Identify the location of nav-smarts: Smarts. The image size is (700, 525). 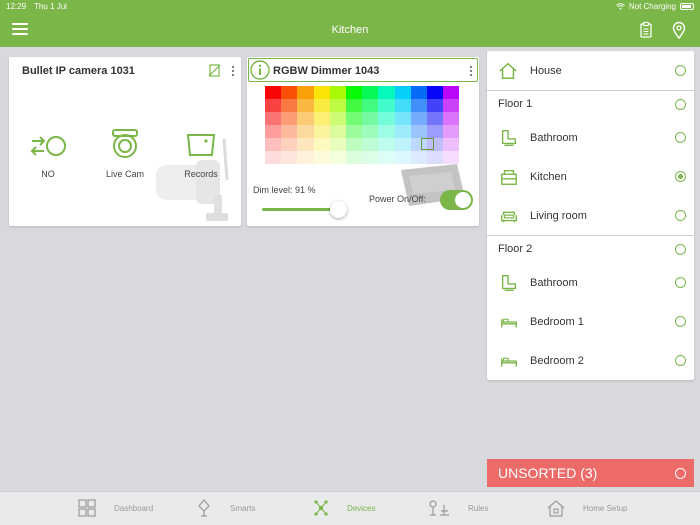
(225, 508).